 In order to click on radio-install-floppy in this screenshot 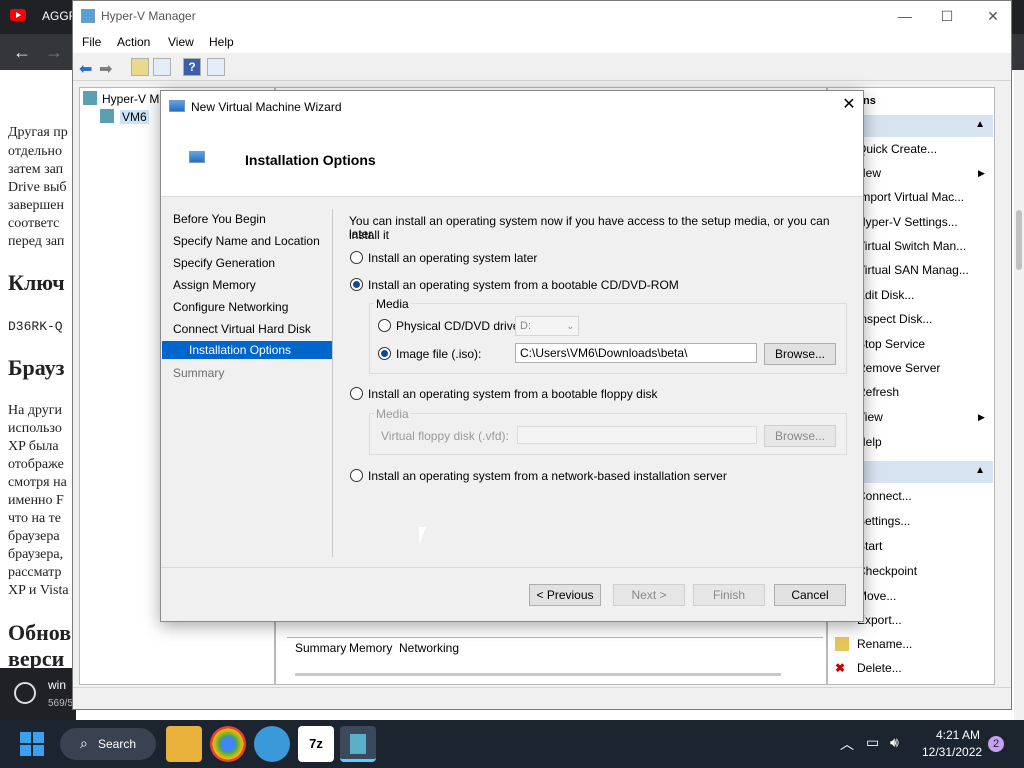, I will do `click(356, 393)`.